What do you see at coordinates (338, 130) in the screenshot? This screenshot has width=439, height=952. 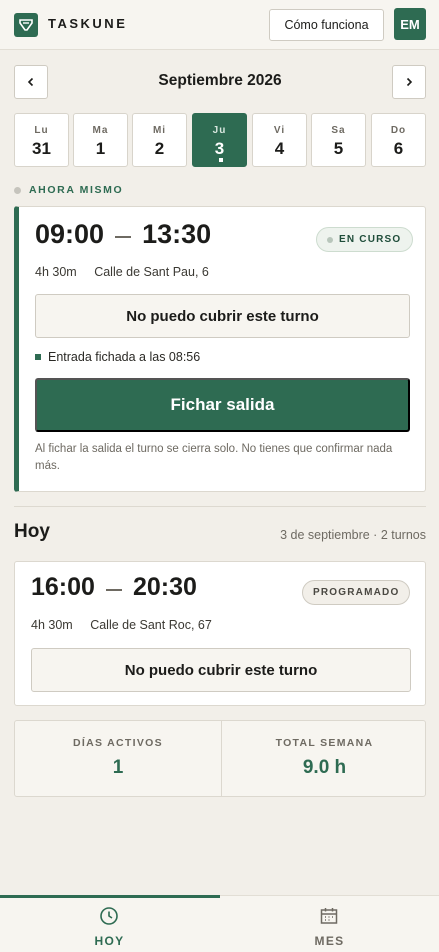 I see `day-name: Sa` at bounding box center [338, 130].